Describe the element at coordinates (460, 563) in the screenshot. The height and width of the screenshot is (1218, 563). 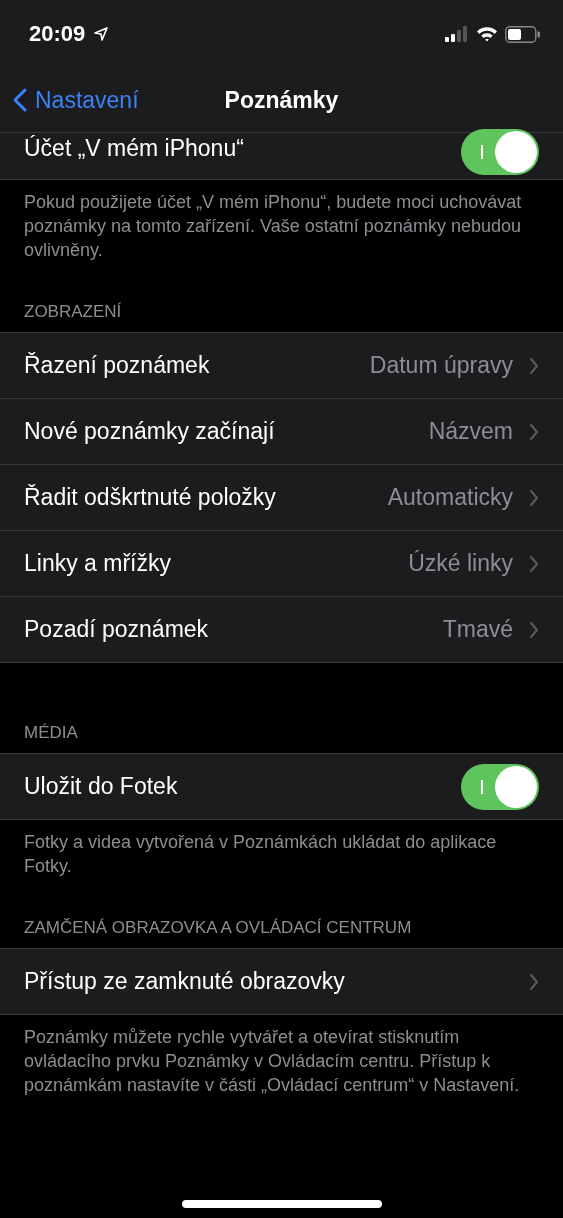
I see `row-value: Úzké linky` at that location.